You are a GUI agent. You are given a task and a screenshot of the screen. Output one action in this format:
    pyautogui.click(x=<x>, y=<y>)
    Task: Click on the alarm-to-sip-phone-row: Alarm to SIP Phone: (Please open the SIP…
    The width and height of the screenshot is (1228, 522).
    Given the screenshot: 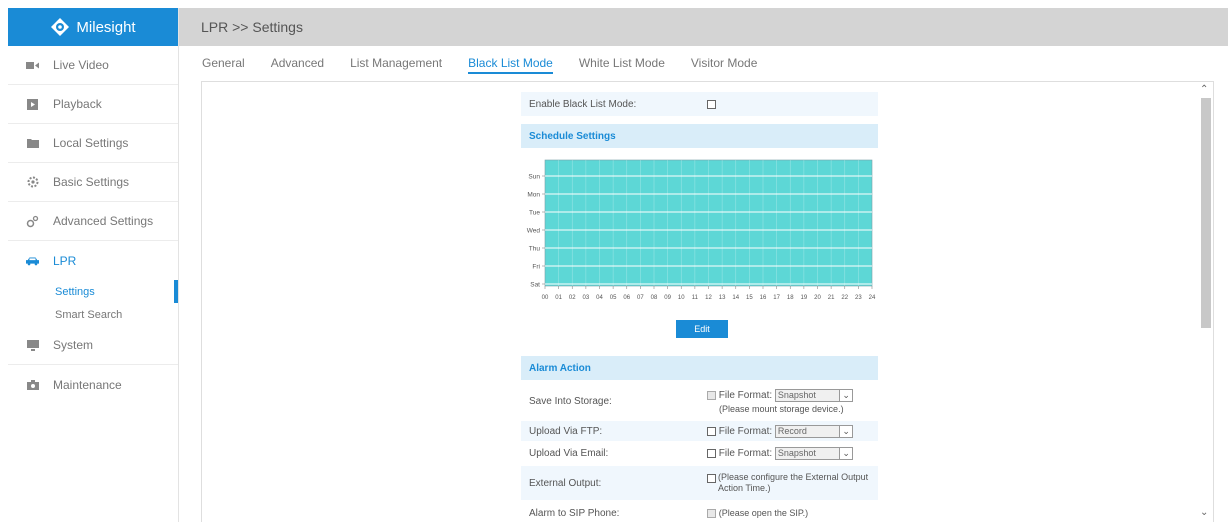 What is the action you would take?
    pyautogui.click(x=699, y=513)
    